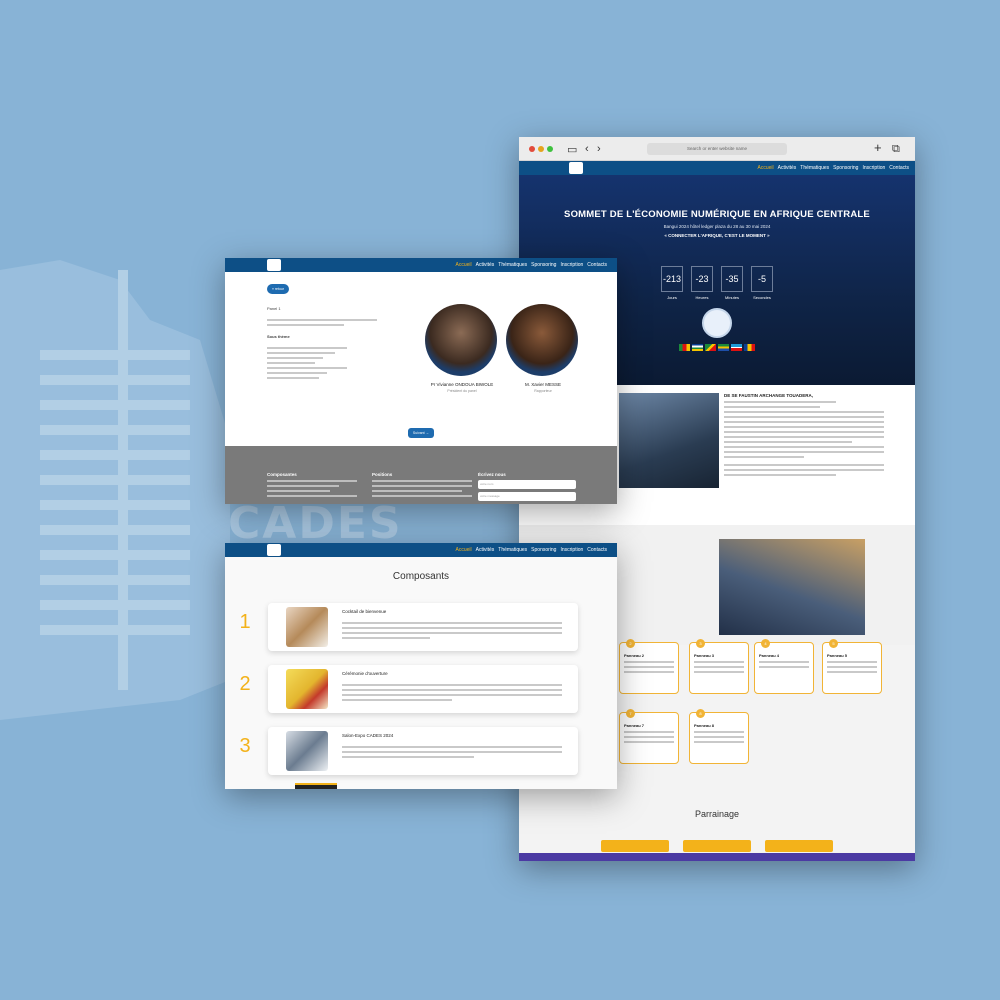 This screenshot has width=1000, height=1000. I want to click on commission-chair-photo, so click(792, 587).